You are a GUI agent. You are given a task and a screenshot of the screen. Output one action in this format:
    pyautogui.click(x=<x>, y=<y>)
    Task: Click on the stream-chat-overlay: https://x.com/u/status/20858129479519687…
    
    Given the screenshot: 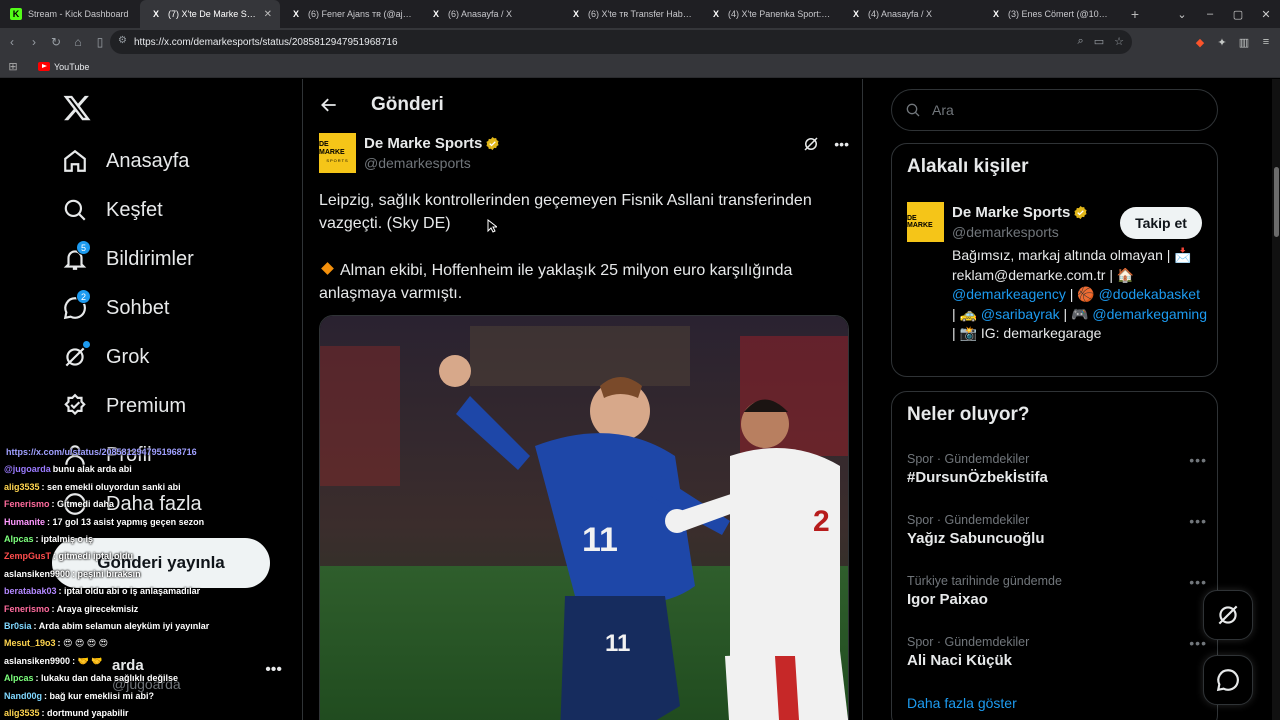 What is the action you would take?
    pyautogui.click(x=150, y=582)
    